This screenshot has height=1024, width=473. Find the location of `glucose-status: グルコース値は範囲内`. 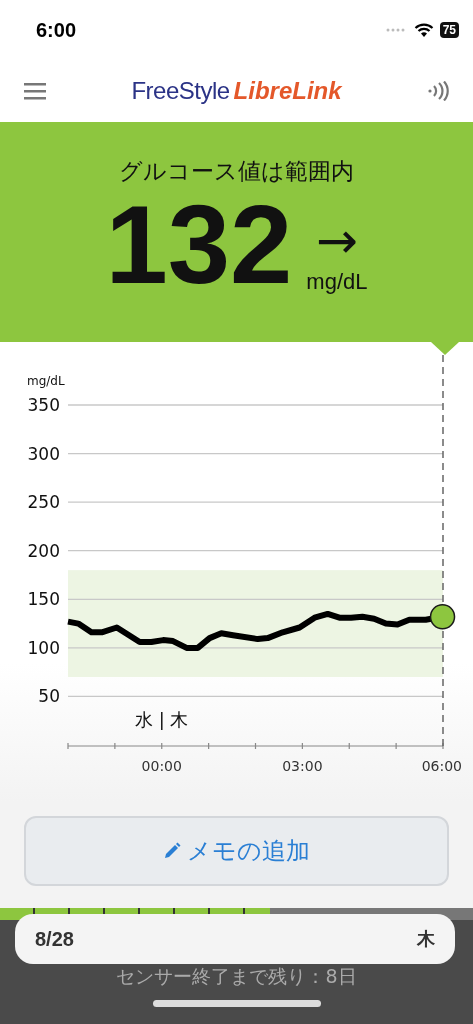

glucose-status: グルコース値は範囲内 is located at coordinates (236, 171).